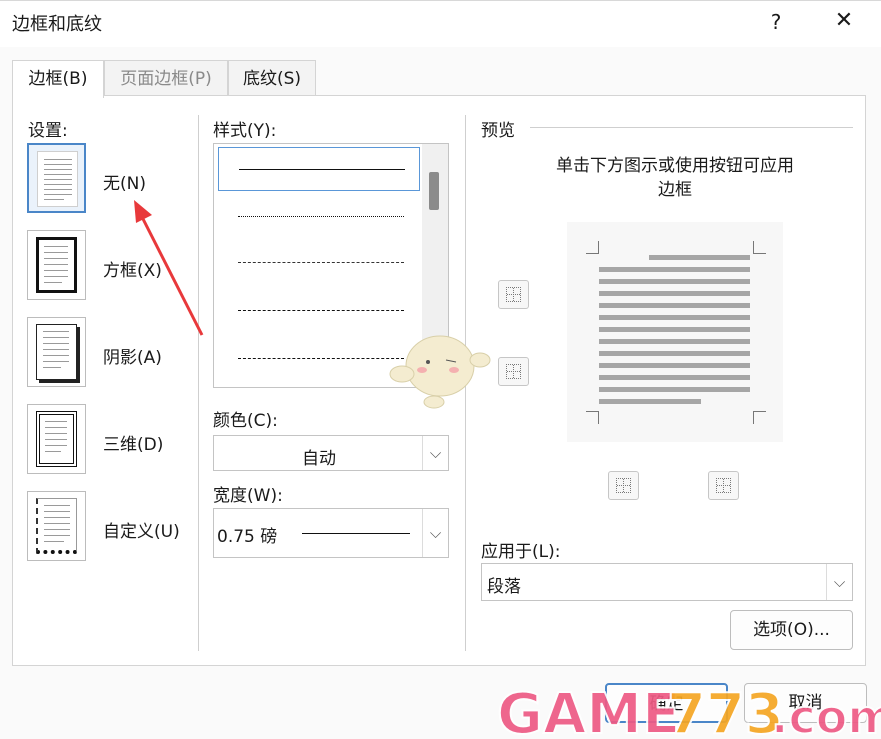 The width and height of the screenshot is (881, 739). Describe the element at coordinates (56, 178) in the screenshot. I see `setting-none-icon` at that location.